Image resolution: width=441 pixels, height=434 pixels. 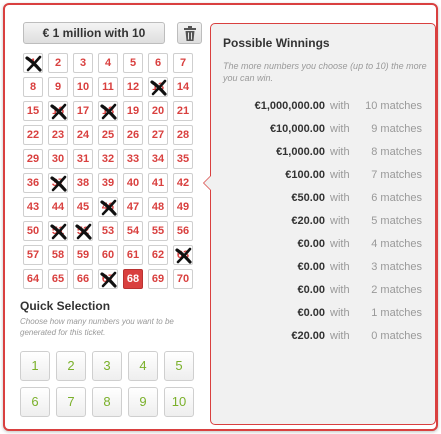 I want to click on number-cell-19: 19, so click(x=133, y=111).